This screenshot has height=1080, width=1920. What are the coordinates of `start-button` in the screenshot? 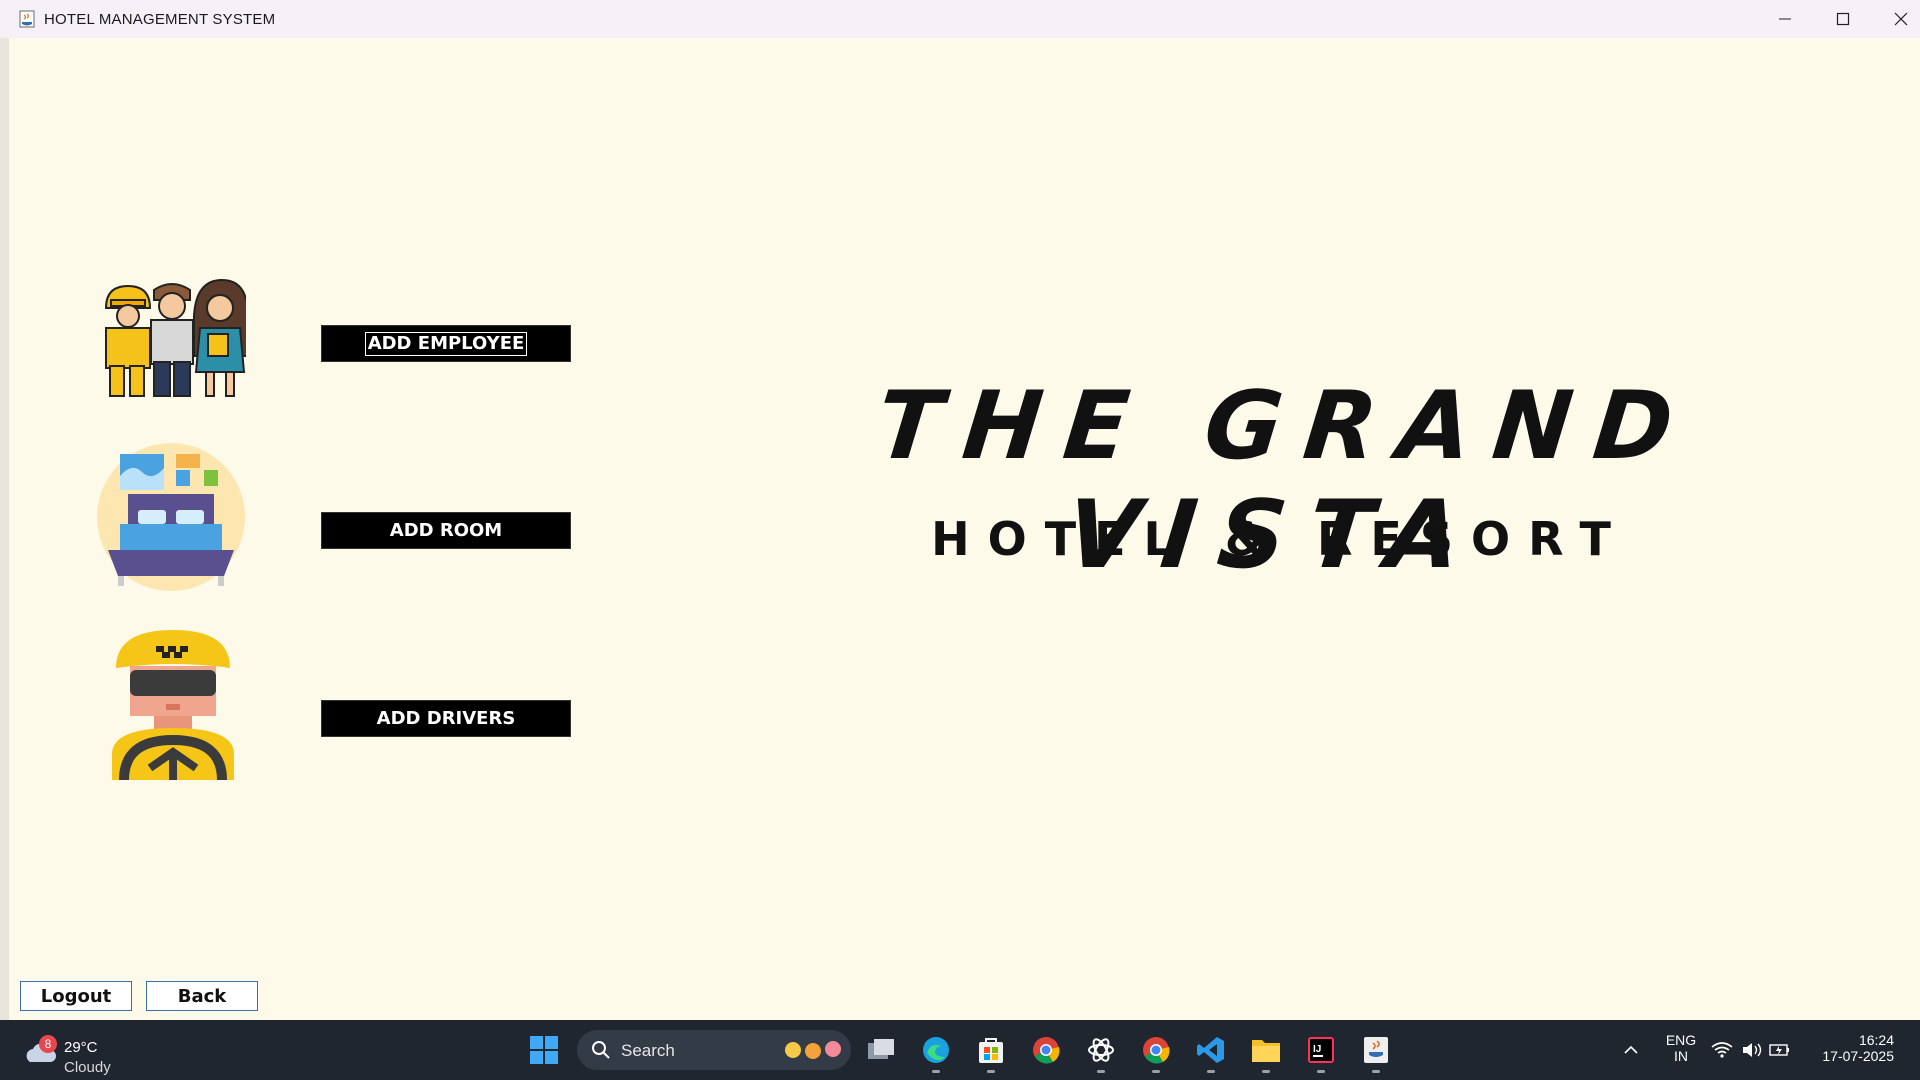 It's located at (544, 1050).